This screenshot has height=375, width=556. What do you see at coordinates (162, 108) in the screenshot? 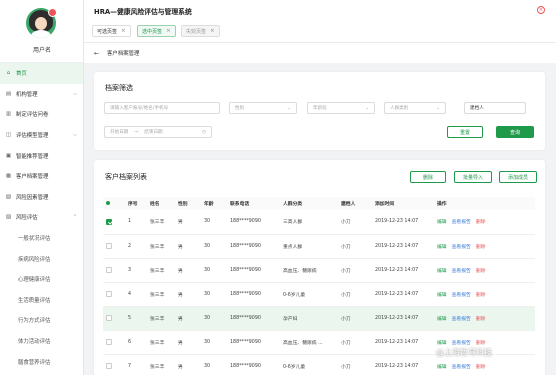
I see `search-input: 请输入客户账号/姓名/手机号` at bounding box center [162, 108].